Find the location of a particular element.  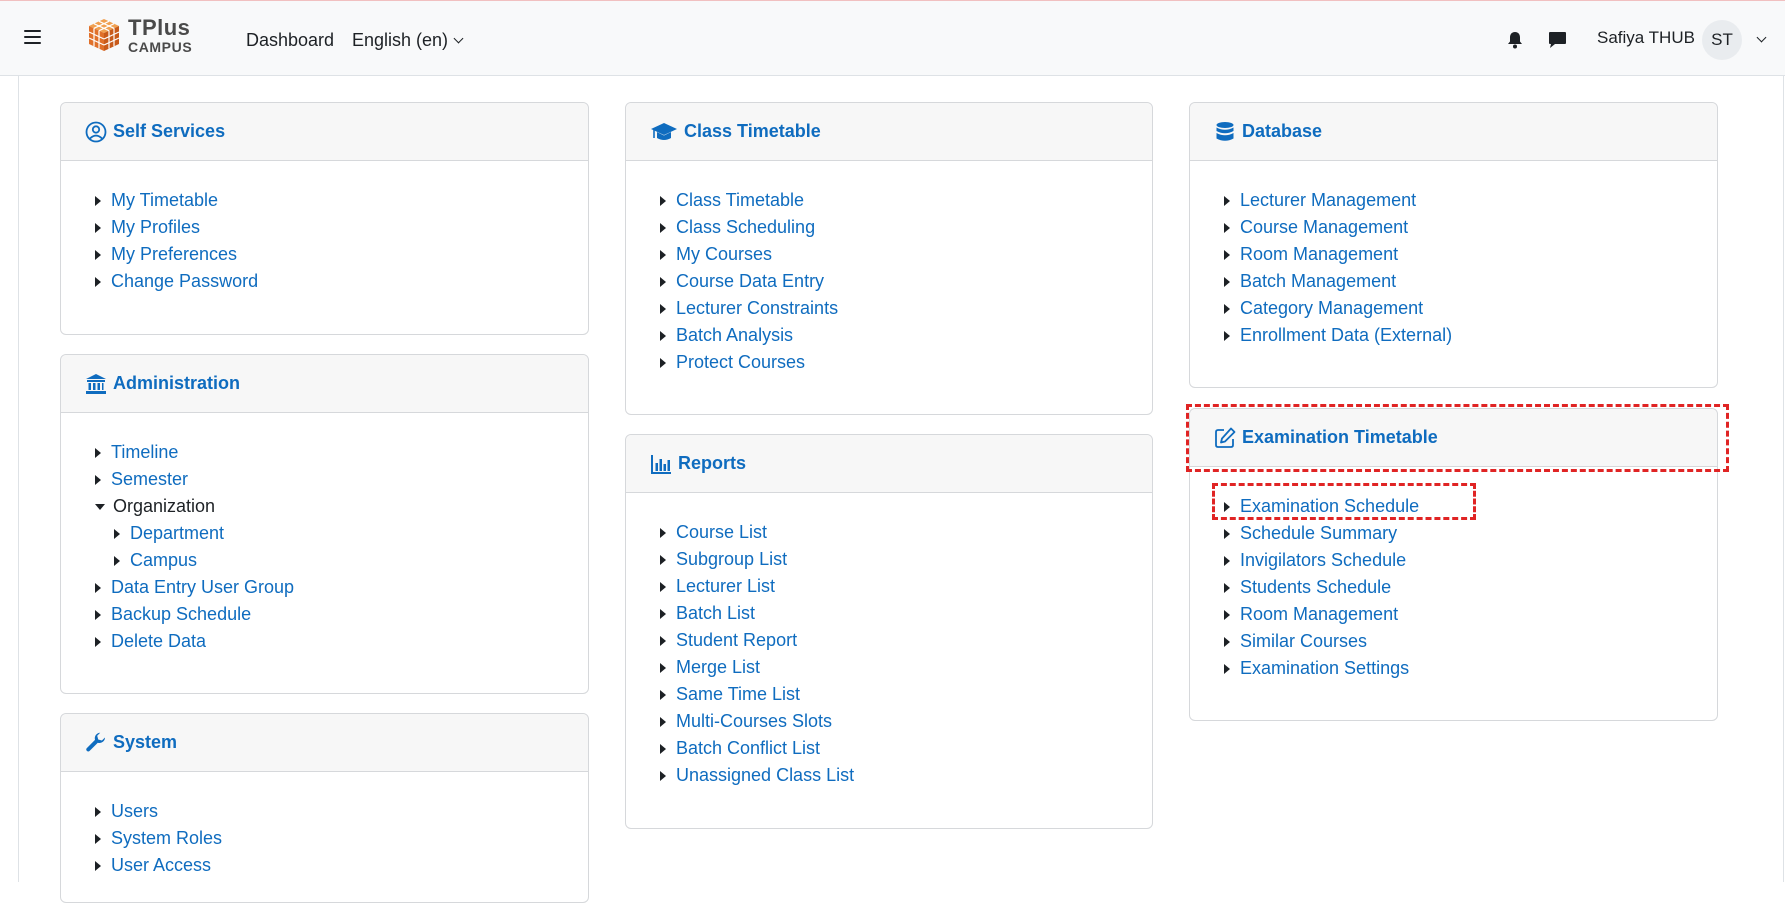

list-item: Course Management is located at coordinates (1470, 227).